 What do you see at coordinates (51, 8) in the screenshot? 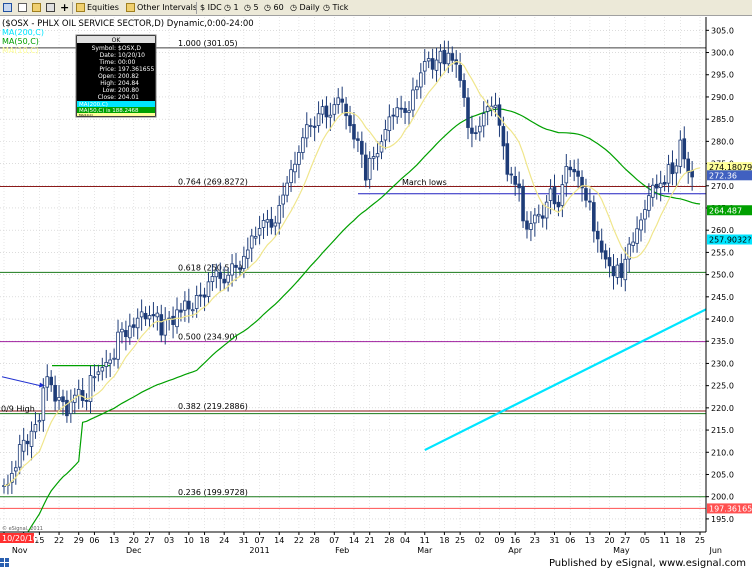
I see `grid-icon` at bounding box center [51, 8].